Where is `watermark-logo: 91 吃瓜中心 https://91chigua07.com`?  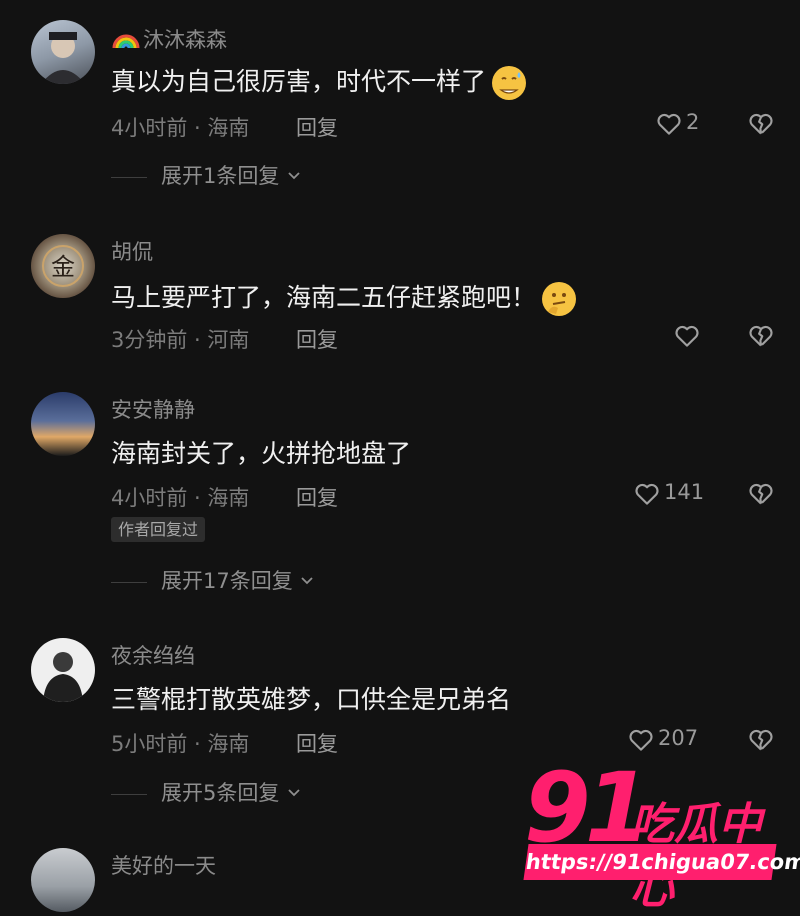 watermark-logo: 91 吃瓜中心 https://91chigua07.com is located at coordinates (645, 833).